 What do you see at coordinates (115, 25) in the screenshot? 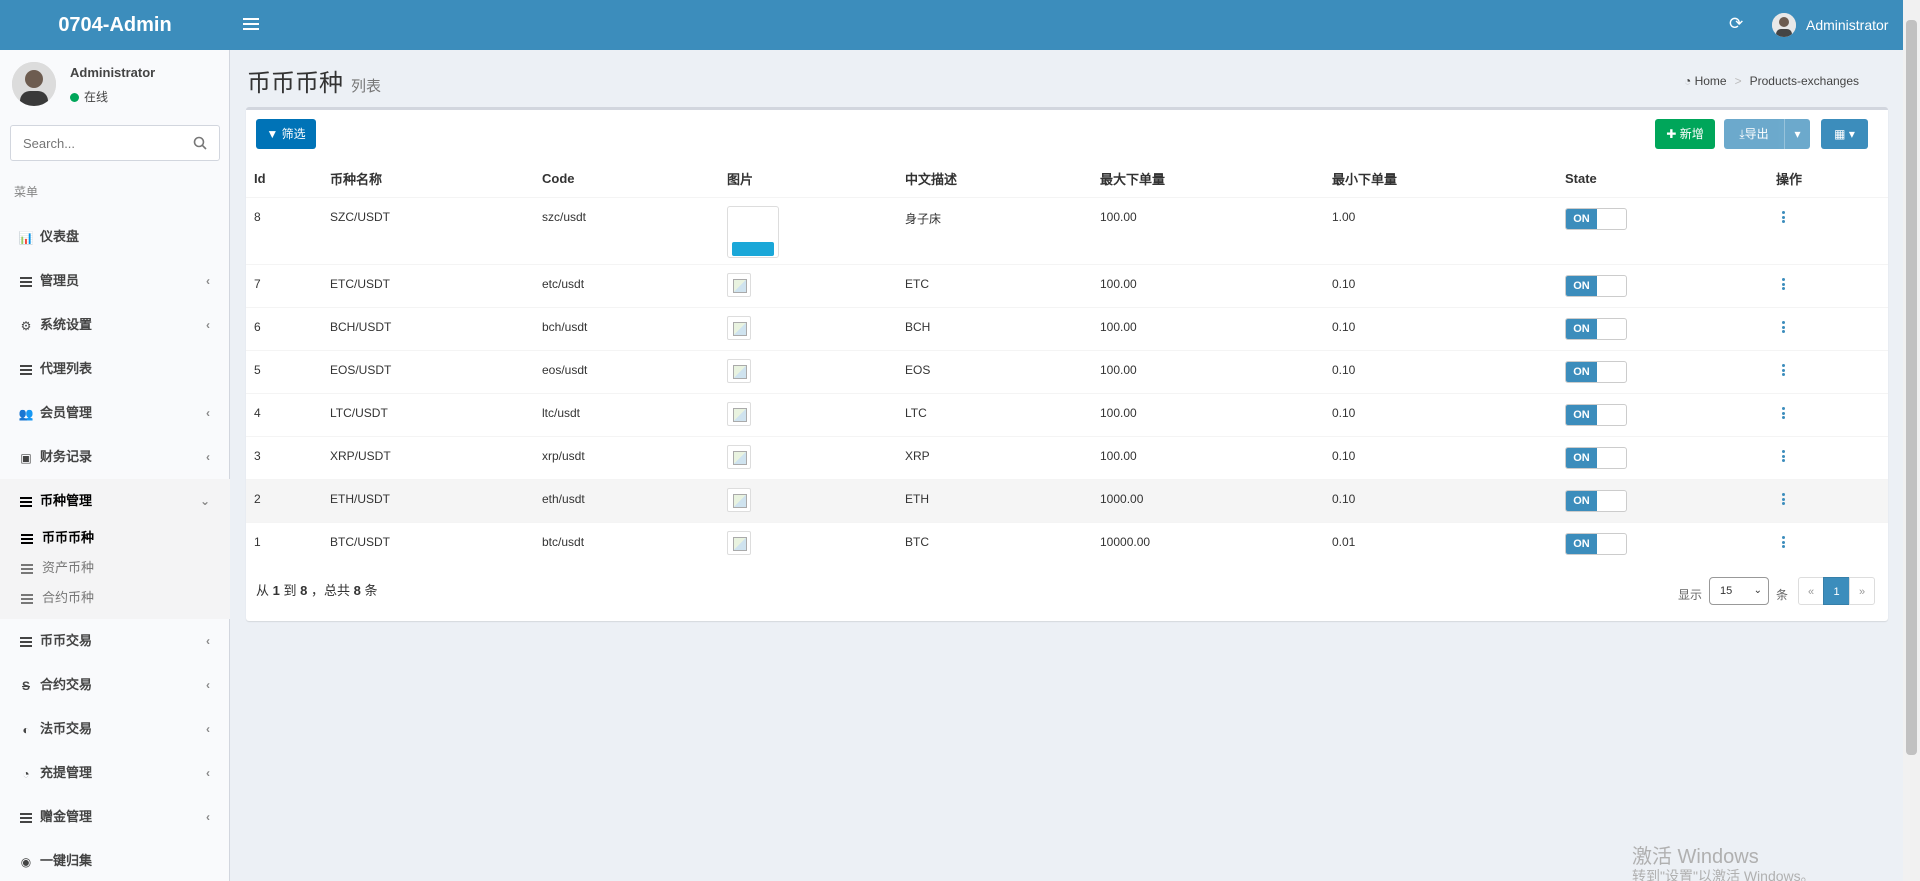
I see `app-logo: 0704-Admin` at bounding box center [115, 25].